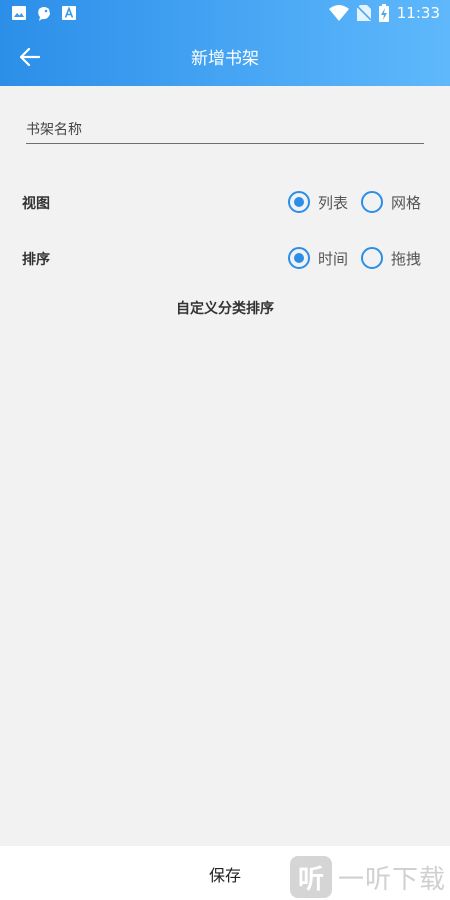 The width and height of the screenshot is (450, 900). What do you see at coordinates (36, 260) in the screenshot?
I see `sort-label: 排序` at bounding box center [36, 260].